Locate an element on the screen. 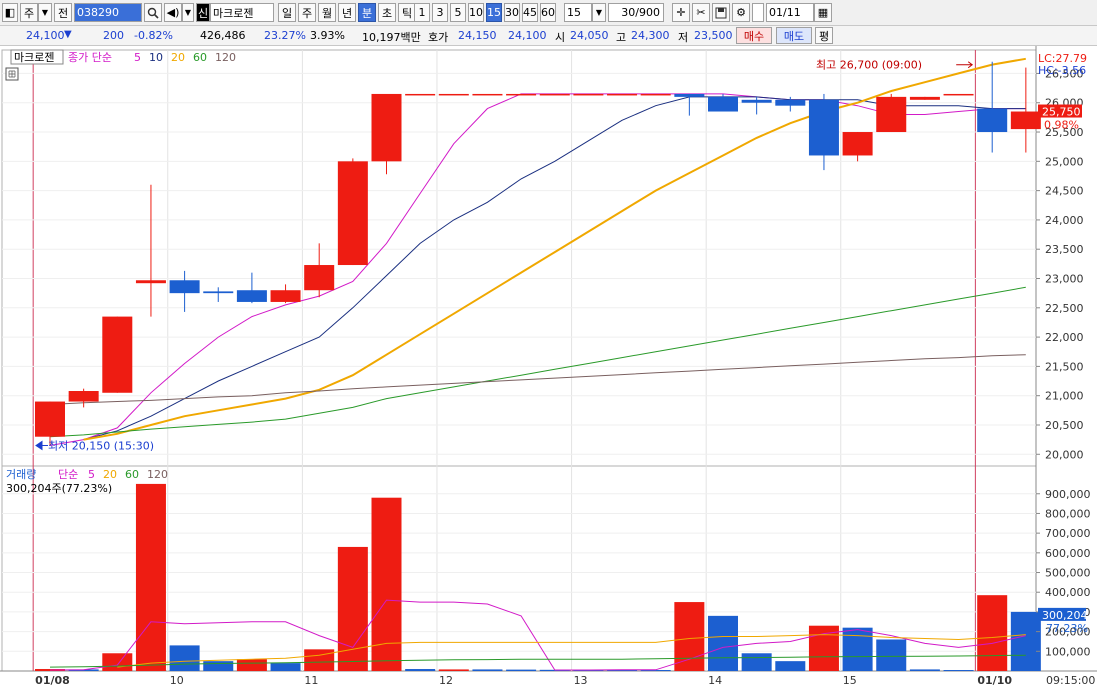 The height and width of the screenshot is (692, 1097). price-tick-label-0: 20,000 is located at coordinates (1064, 454).